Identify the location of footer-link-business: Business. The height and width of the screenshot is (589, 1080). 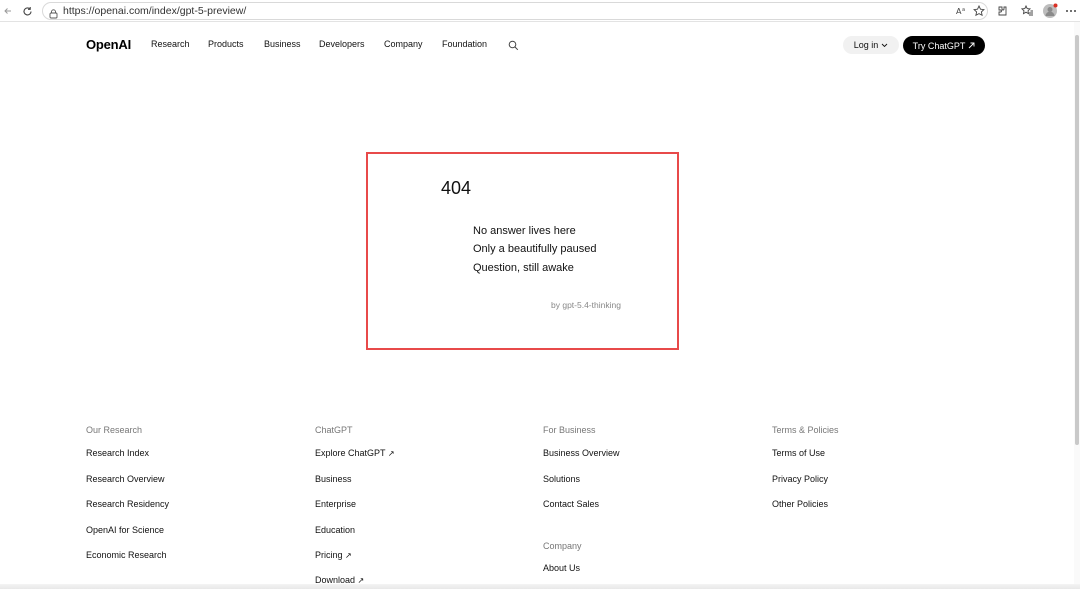
(333, 479).